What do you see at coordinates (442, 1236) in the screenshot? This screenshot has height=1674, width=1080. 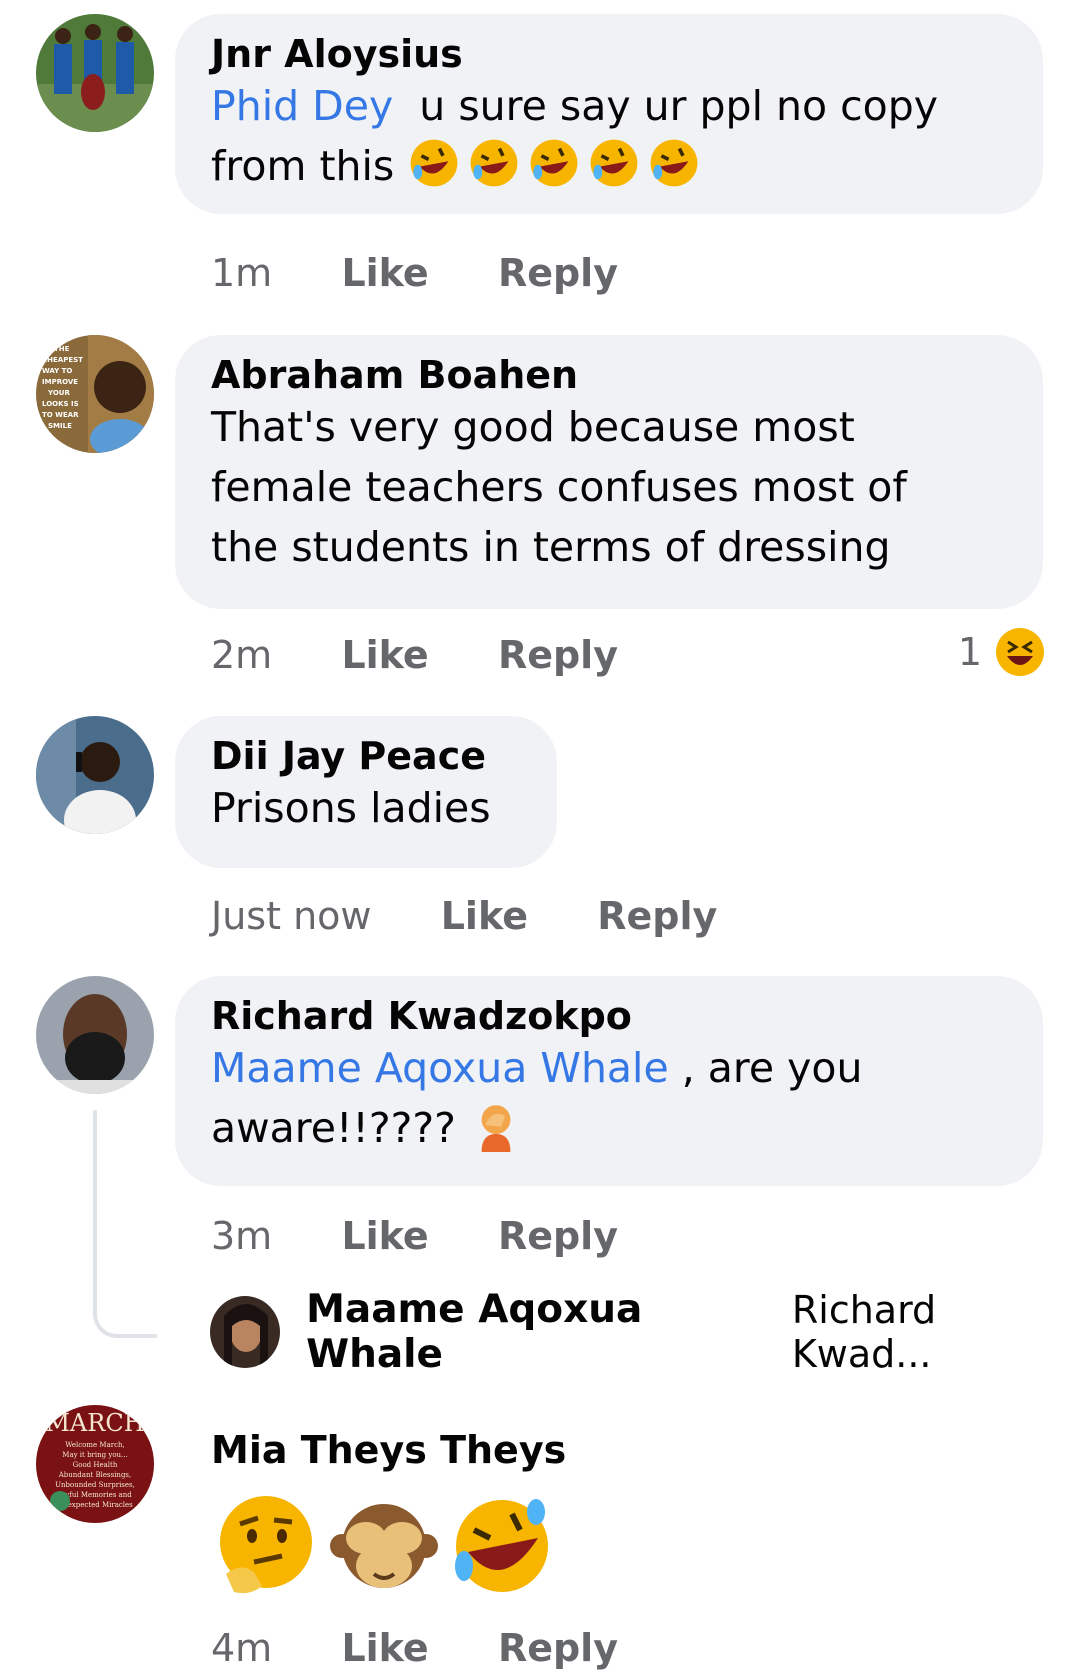 I see `comment-actions: 3m Like Reply` at bounding box center [442, 1236].